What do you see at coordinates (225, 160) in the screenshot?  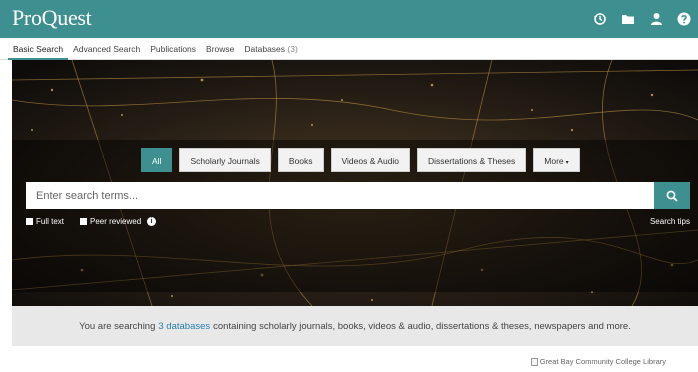 I see `filter-scholarly-journals: Scholarly Journals` at bounding box center [225, 160].